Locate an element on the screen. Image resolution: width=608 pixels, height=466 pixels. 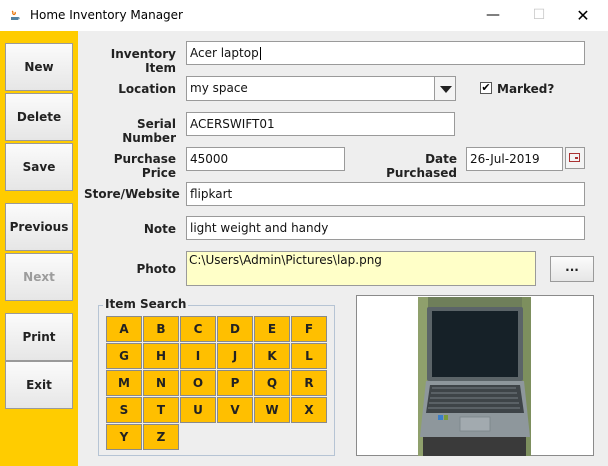
laptop-photo-image is located at coordinates (474, 376).